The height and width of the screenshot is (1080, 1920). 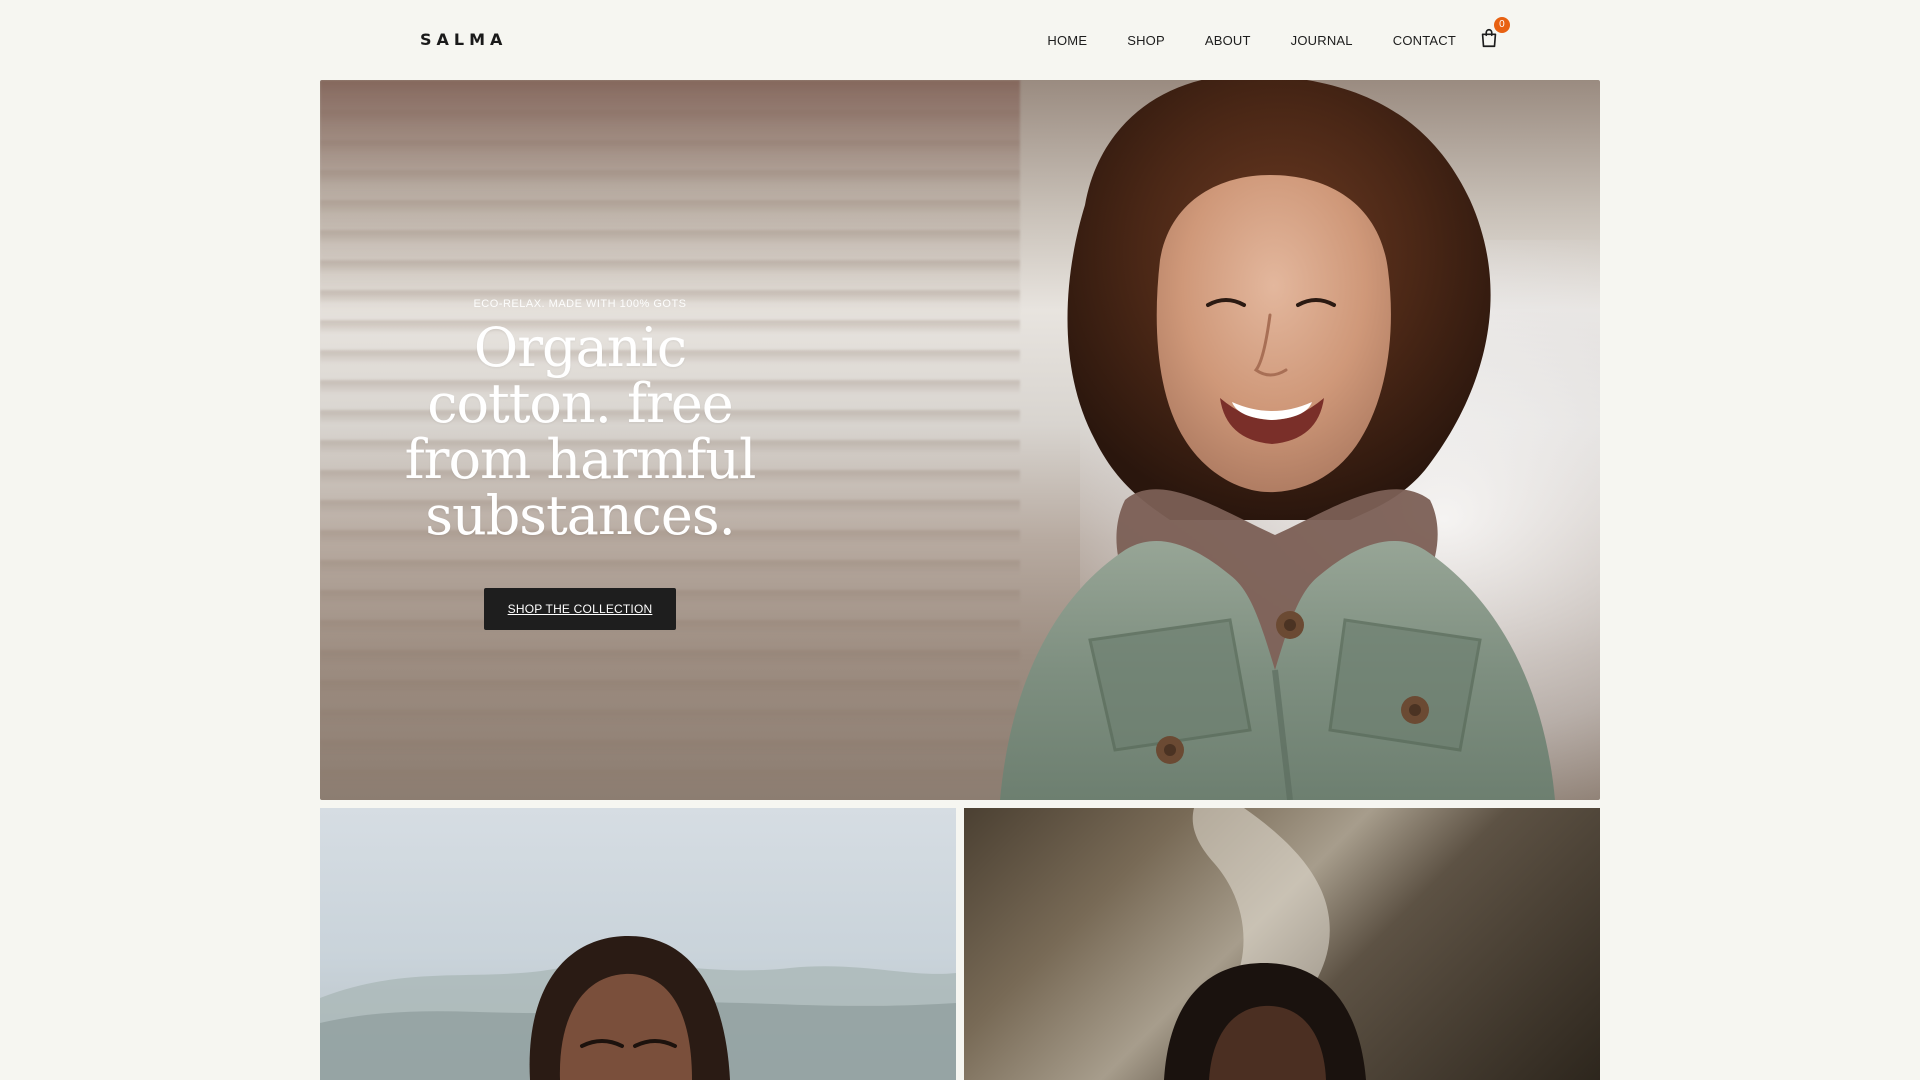 I want to click on nav-shop: SHOP, so click(x=1146, y=40).